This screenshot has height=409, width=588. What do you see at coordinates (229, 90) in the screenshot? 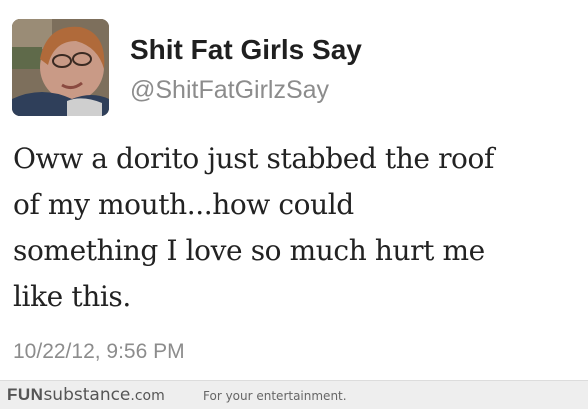
I see `user-handle: @ShitFatGirlzSay` at bounding box center [229, 90].